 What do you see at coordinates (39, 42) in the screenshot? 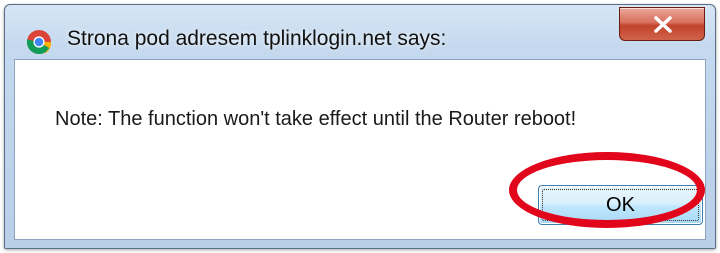
I see `chrome-icon` at bounding box center [39, 42].